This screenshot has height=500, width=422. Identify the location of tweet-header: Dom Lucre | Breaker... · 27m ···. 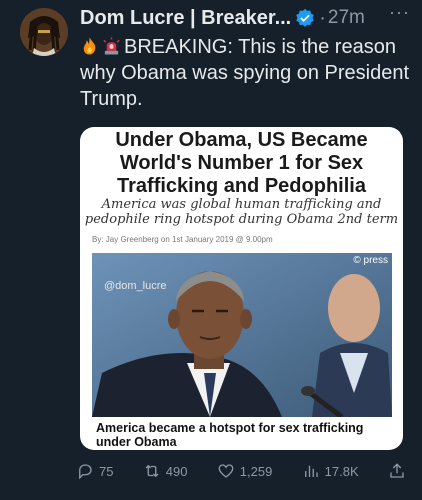
(246, 16).